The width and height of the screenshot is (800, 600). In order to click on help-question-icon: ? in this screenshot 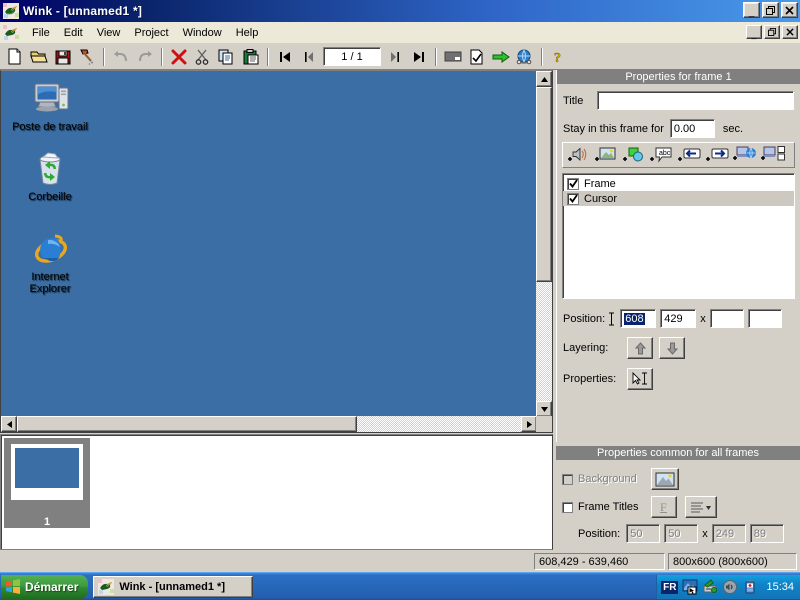, I will do `click(558, 57)`.